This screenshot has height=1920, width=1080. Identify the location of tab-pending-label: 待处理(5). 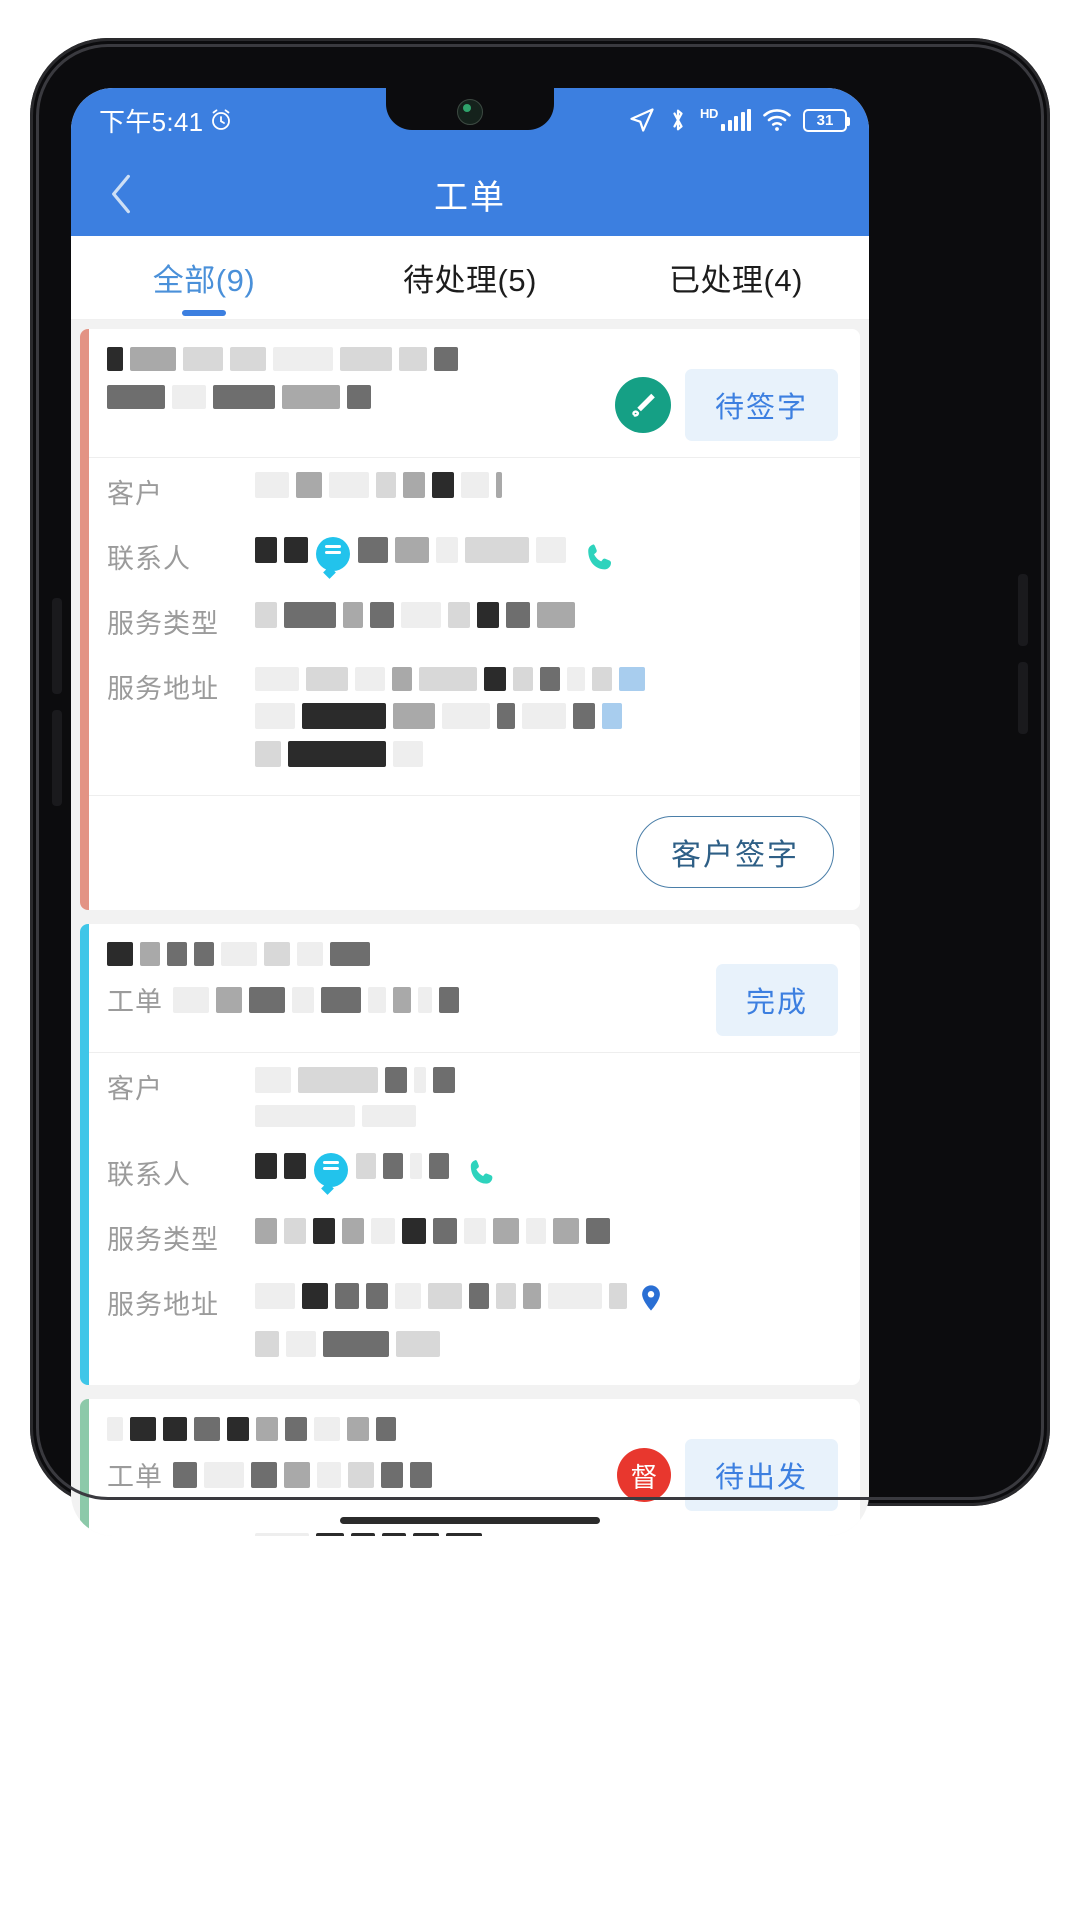
(470, 280).